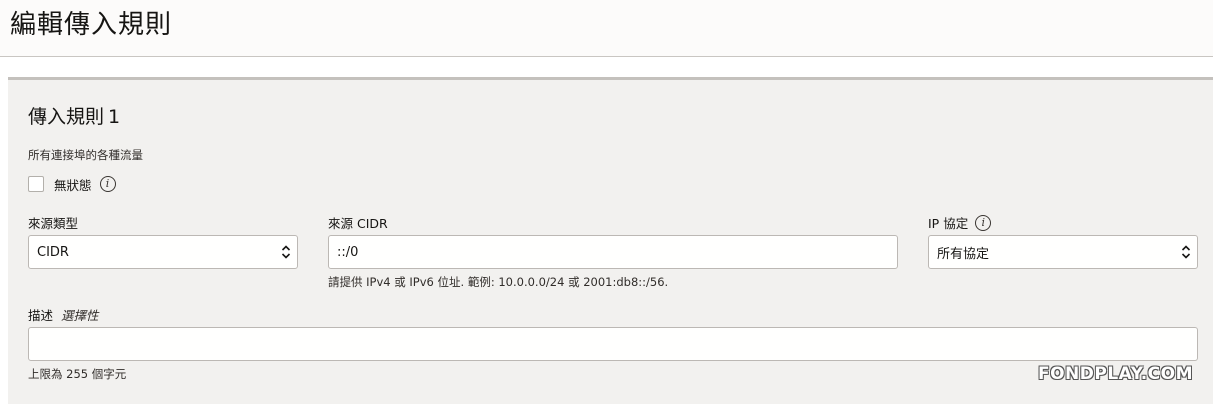 The width and height of the screenshot is (1213, 404). Describe the element at coordinates (80, 315) in the screenshot. I see `description-optional-text: 選擇性` at that location.